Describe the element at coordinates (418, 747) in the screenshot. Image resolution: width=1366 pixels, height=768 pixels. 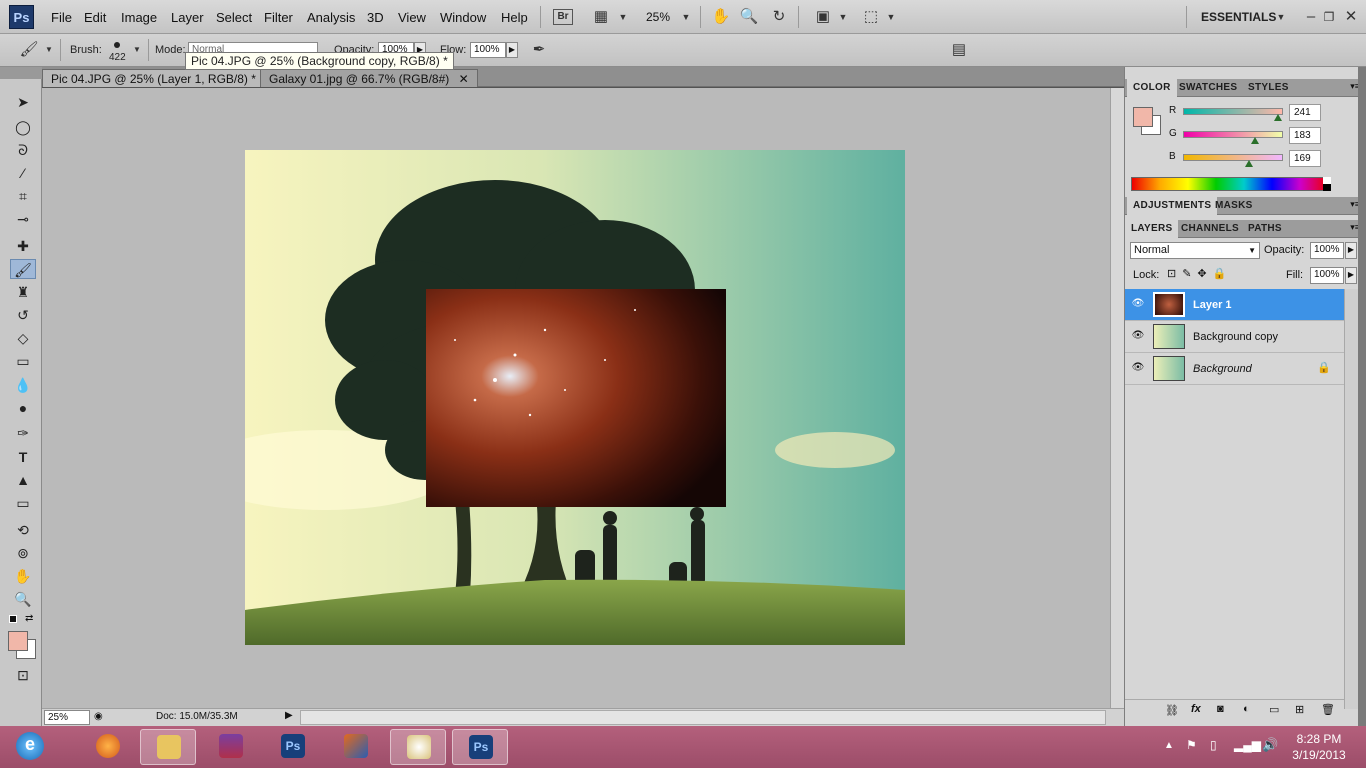
I see `taskbar-paint` at that location.